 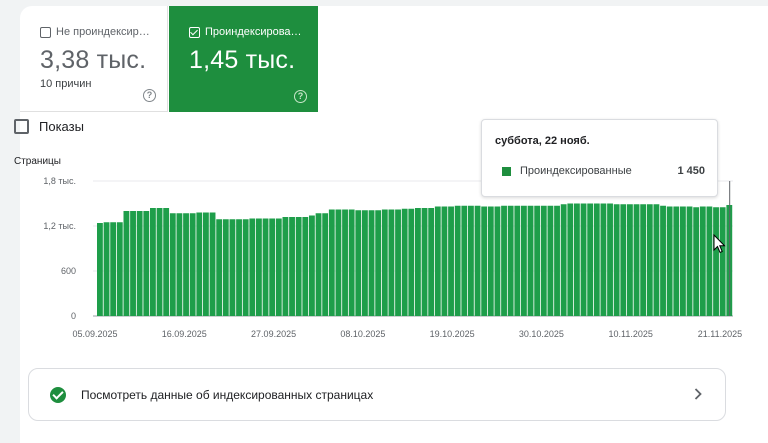 I want to click on x-tick-label: 30.10.2025, so click(x=541, y=334).